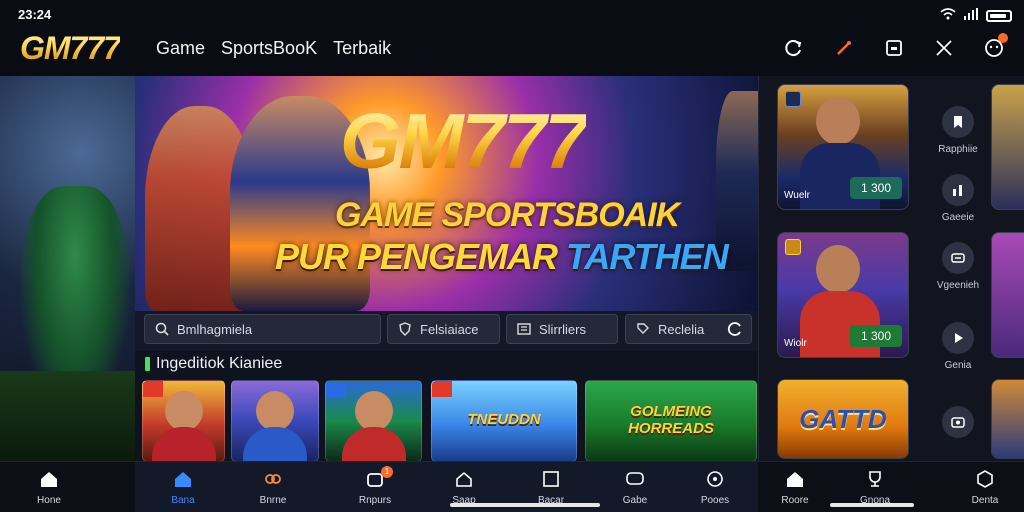  Describe the element at coordinates (995, 46) in the screenshot. I see `profile-icon` at that location.